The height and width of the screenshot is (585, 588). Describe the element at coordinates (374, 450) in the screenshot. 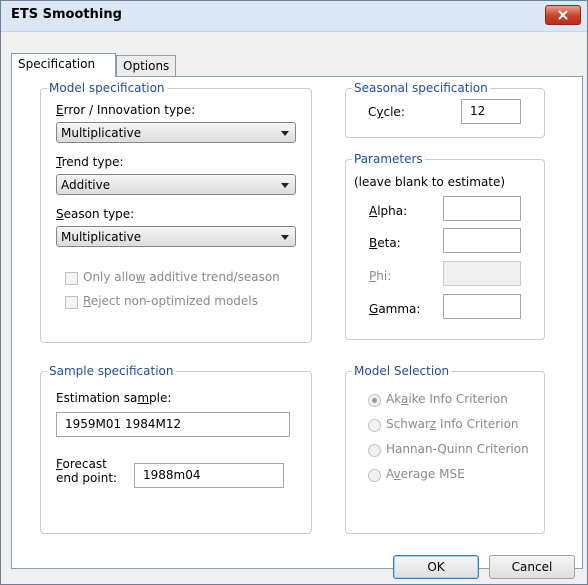

I see `hannan-quinn-radio` at that location.